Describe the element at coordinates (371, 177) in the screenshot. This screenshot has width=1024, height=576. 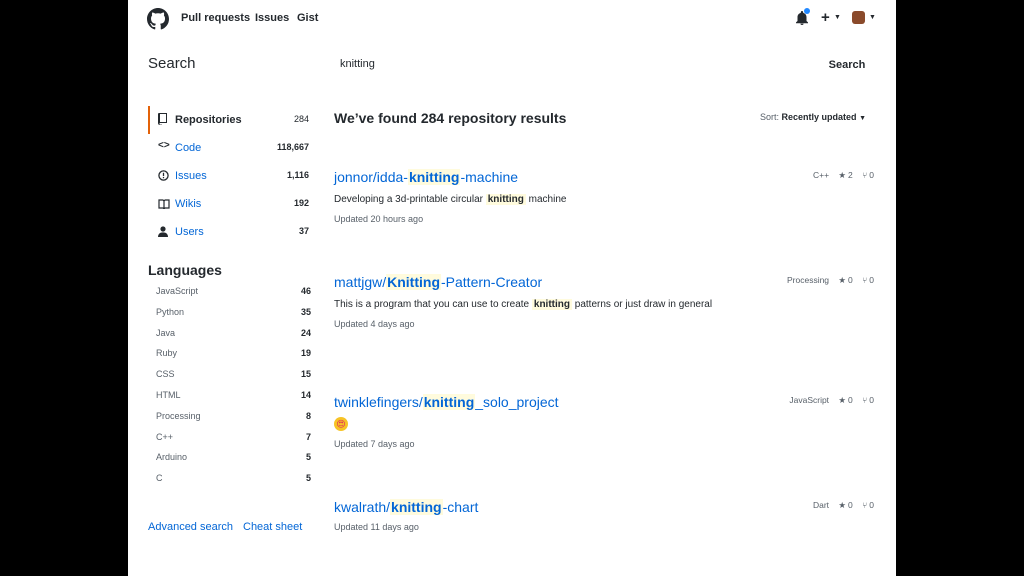
I see `repo-title-prefix: jonnor/idda-` at that location.